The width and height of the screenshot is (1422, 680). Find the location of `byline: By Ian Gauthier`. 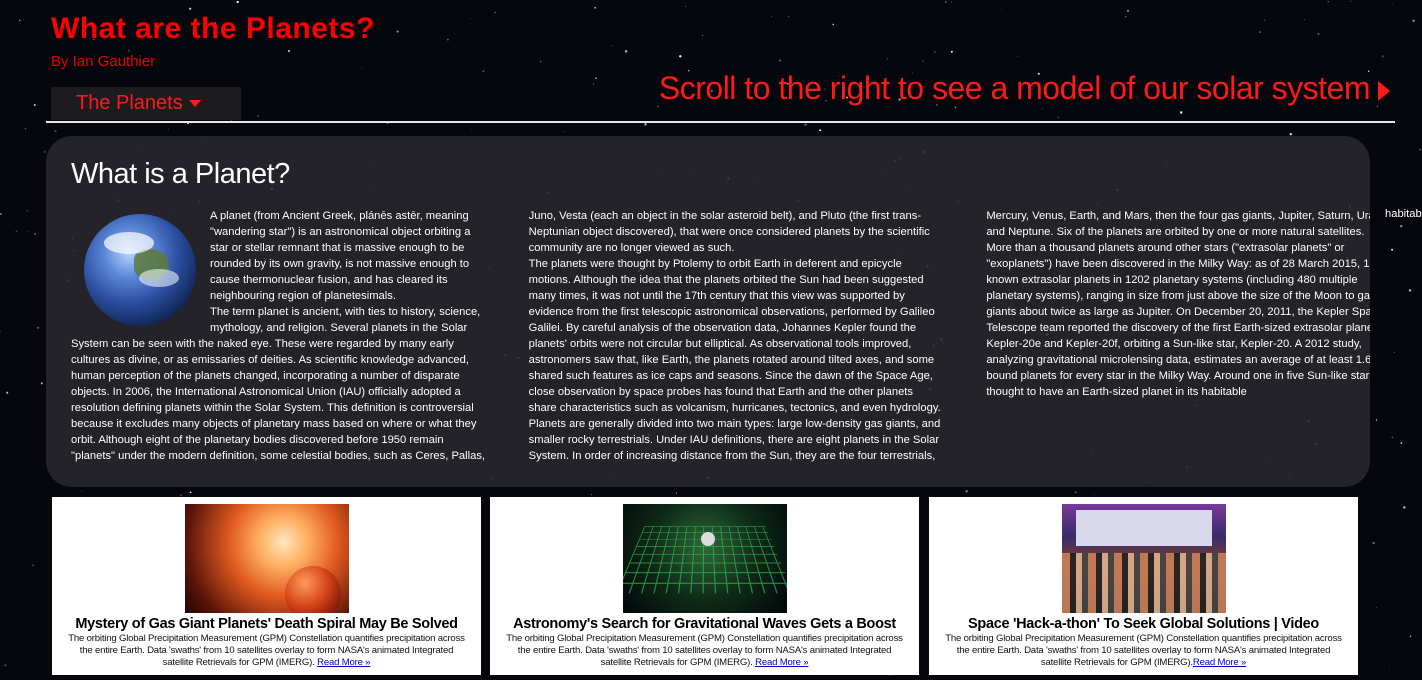

byline: By Ian Gauthier is located at coordinates (103, 61).